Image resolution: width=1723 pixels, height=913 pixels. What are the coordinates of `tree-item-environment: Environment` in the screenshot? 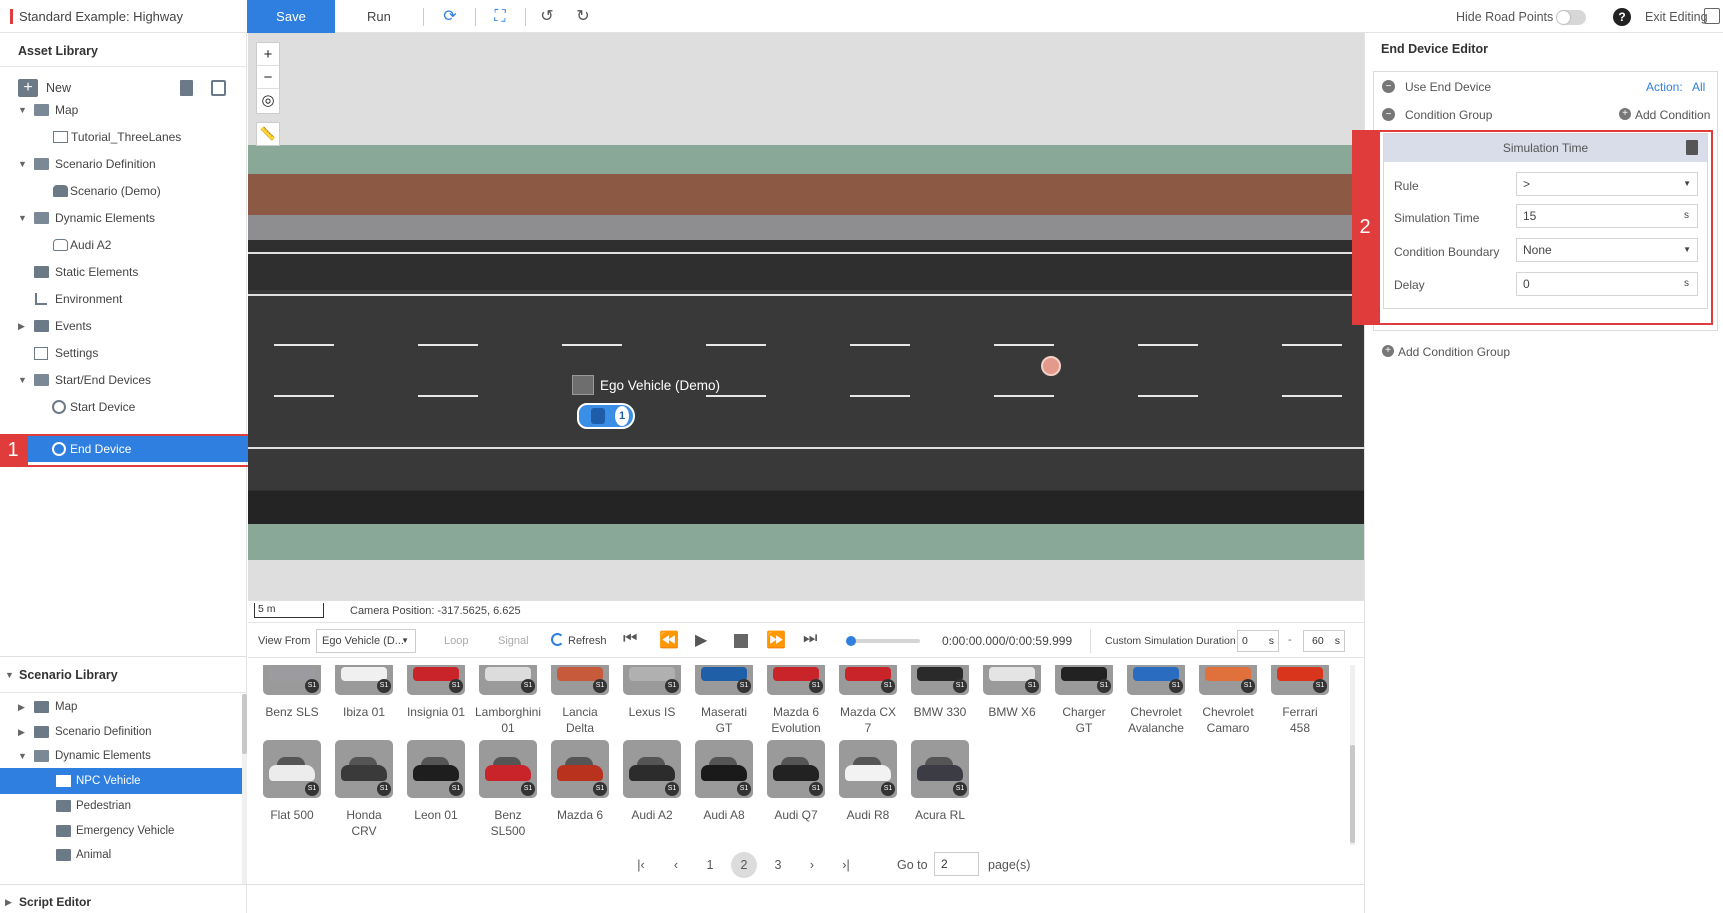 It's located at (123, 299).